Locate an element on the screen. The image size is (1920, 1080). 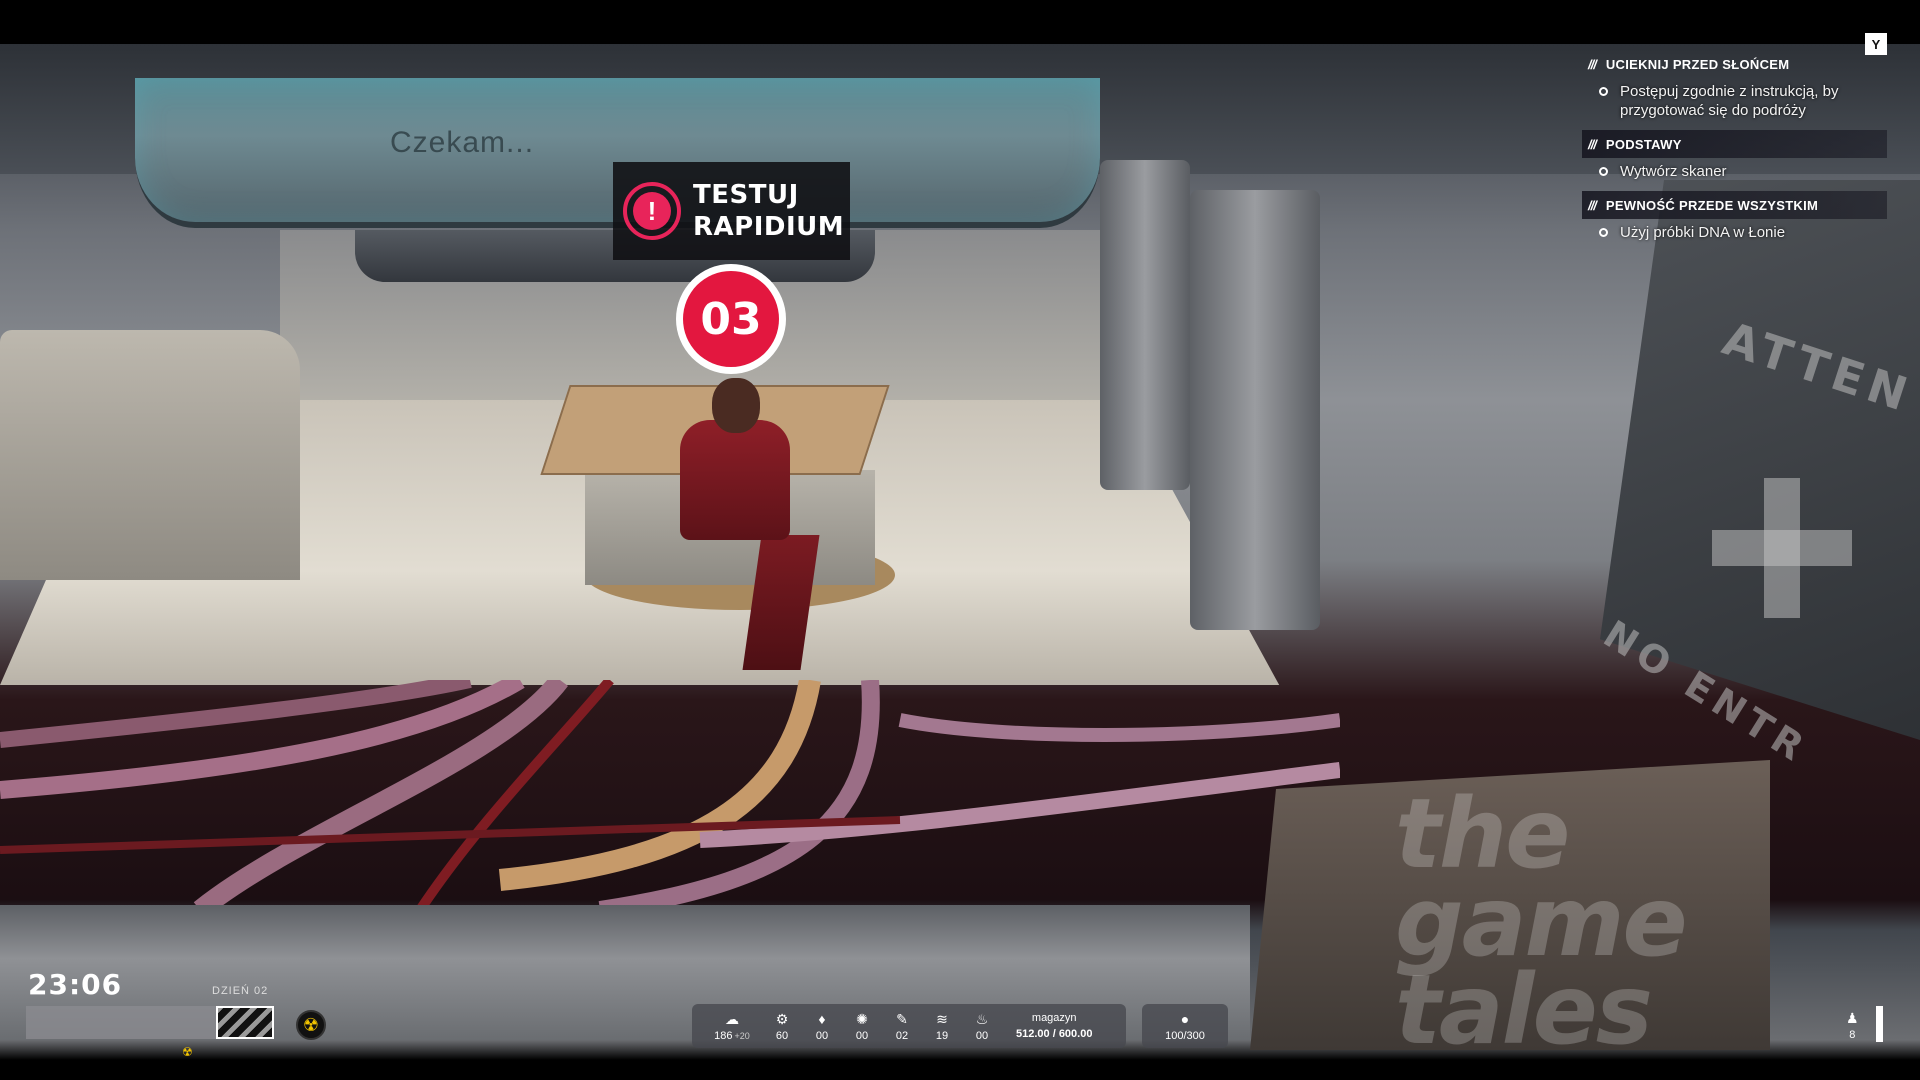
day-label: DZIEŃ 02 is located at coordinates (240, 991).